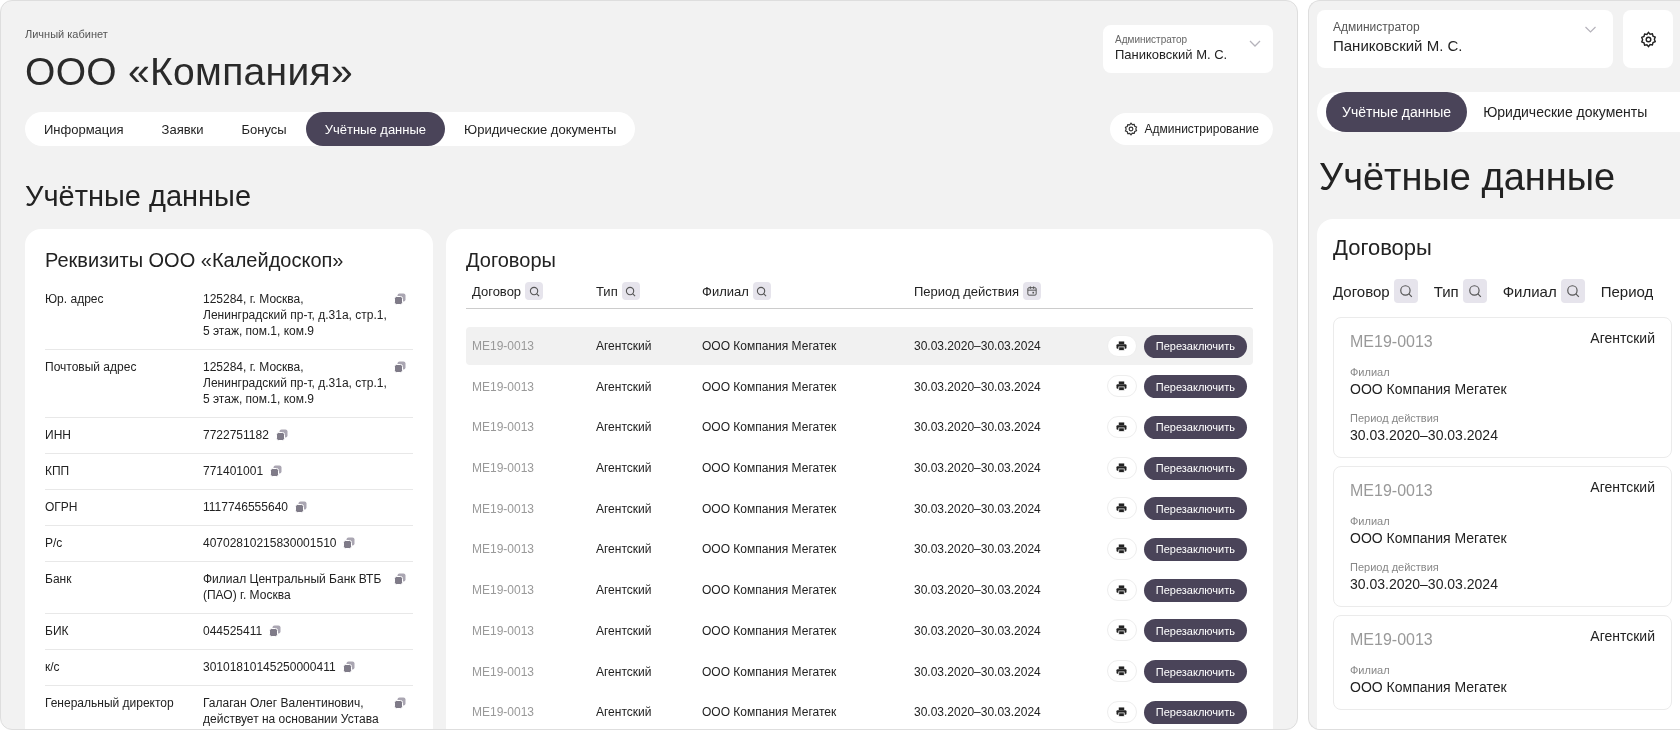 The image size is (1680, 732). What do you see at coordinates (1395, 418) in the screenshot?
I see `field-label: Период действия` at bounding box center [1395, 418].